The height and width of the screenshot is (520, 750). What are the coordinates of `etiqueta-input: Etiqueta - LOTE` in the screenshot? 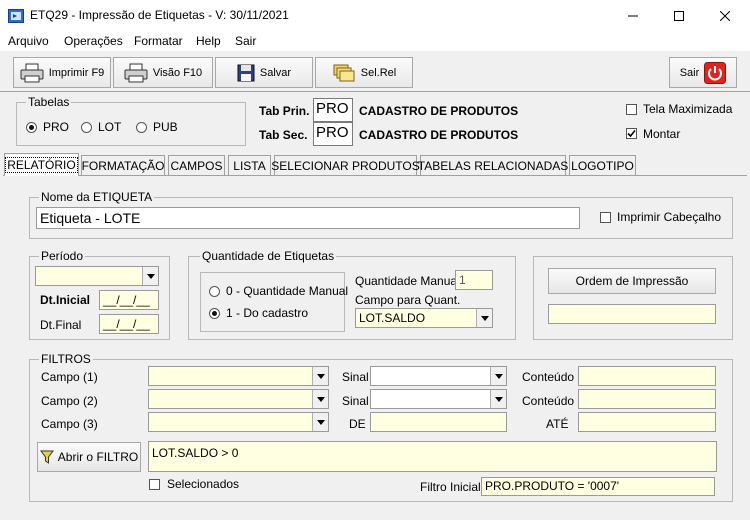 It's located at (308, 218).